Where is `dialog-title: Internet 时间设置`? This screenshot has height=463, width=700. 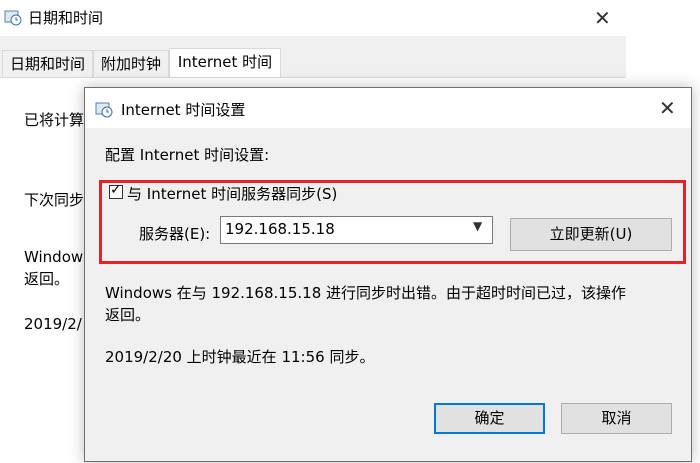
dialog-title: Internet 时间设置 is located at coordinates (183, 110).